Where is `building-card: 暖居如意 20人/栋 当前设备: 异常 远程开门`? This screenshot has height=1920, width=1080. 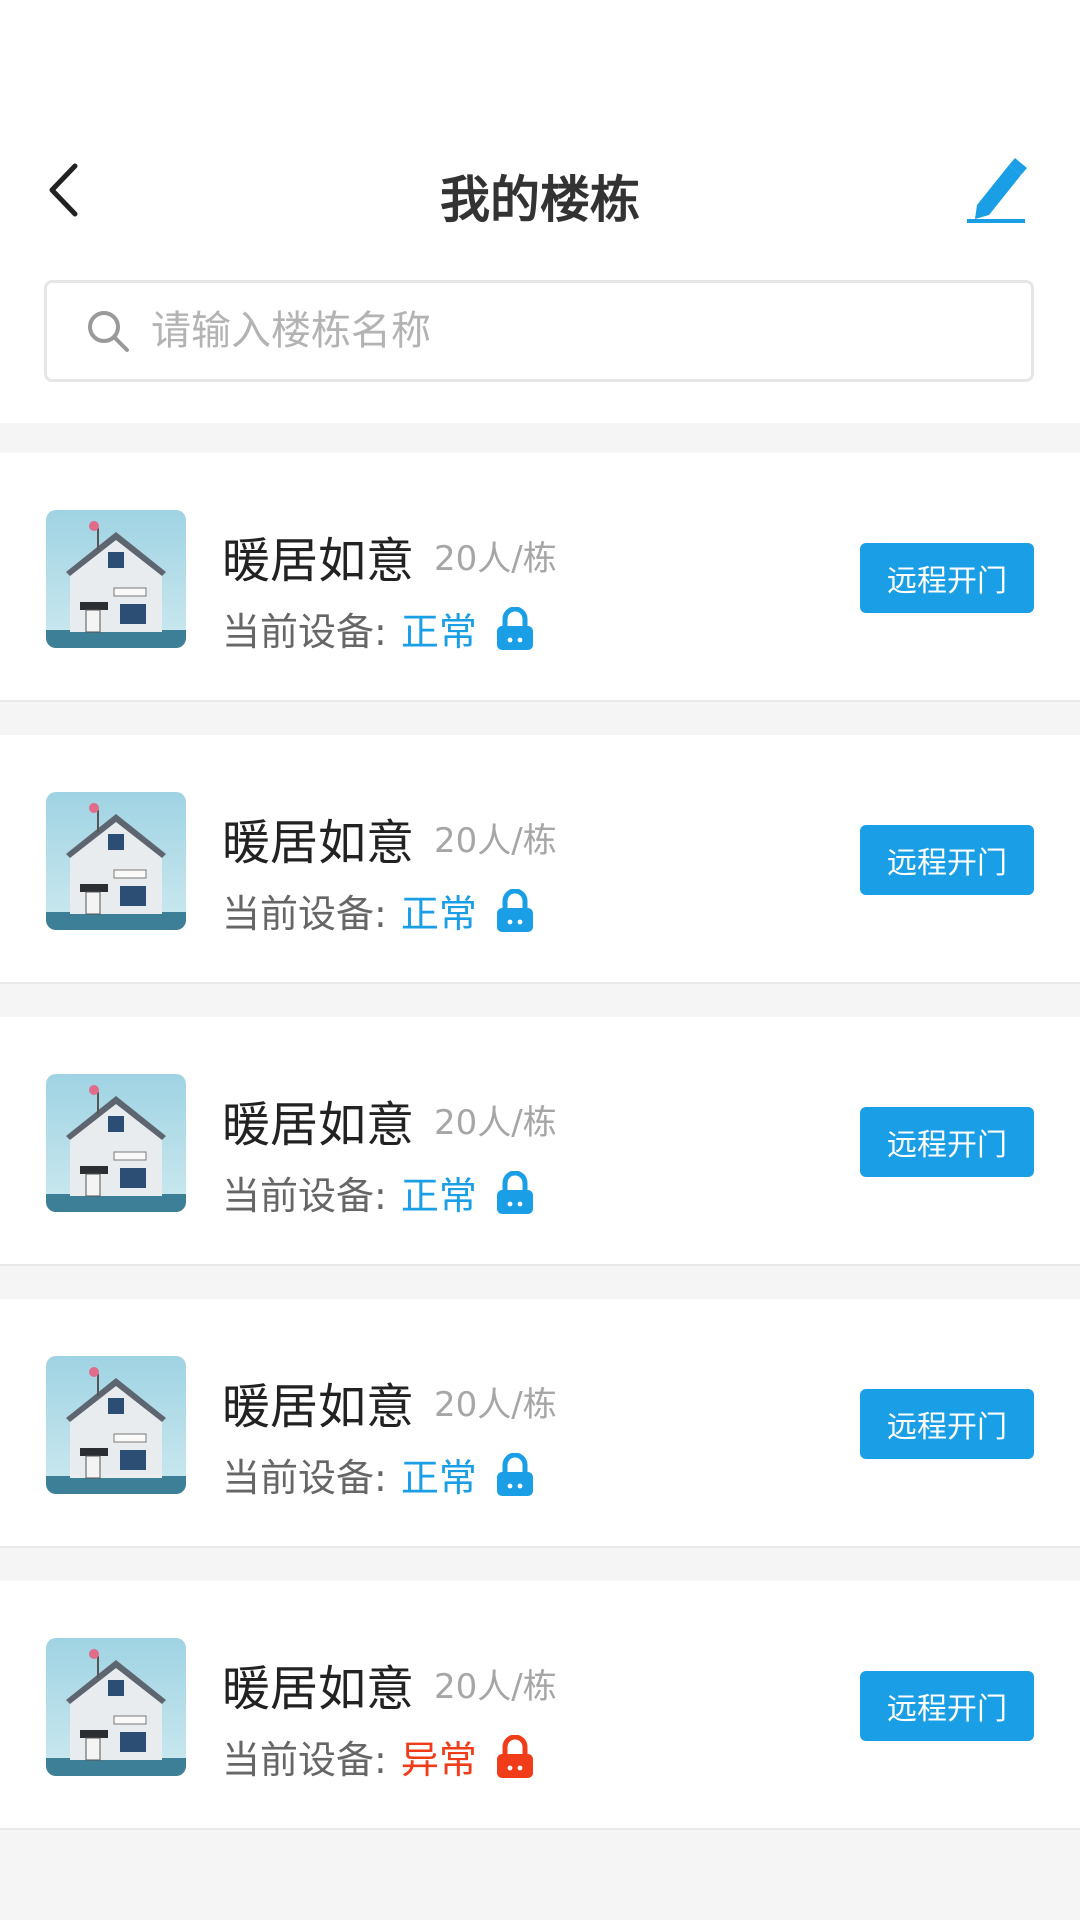 building-card: 暖居如意 20人/栋 当前设备: 异常 远程开门 is located at coordinates (540, 1705).